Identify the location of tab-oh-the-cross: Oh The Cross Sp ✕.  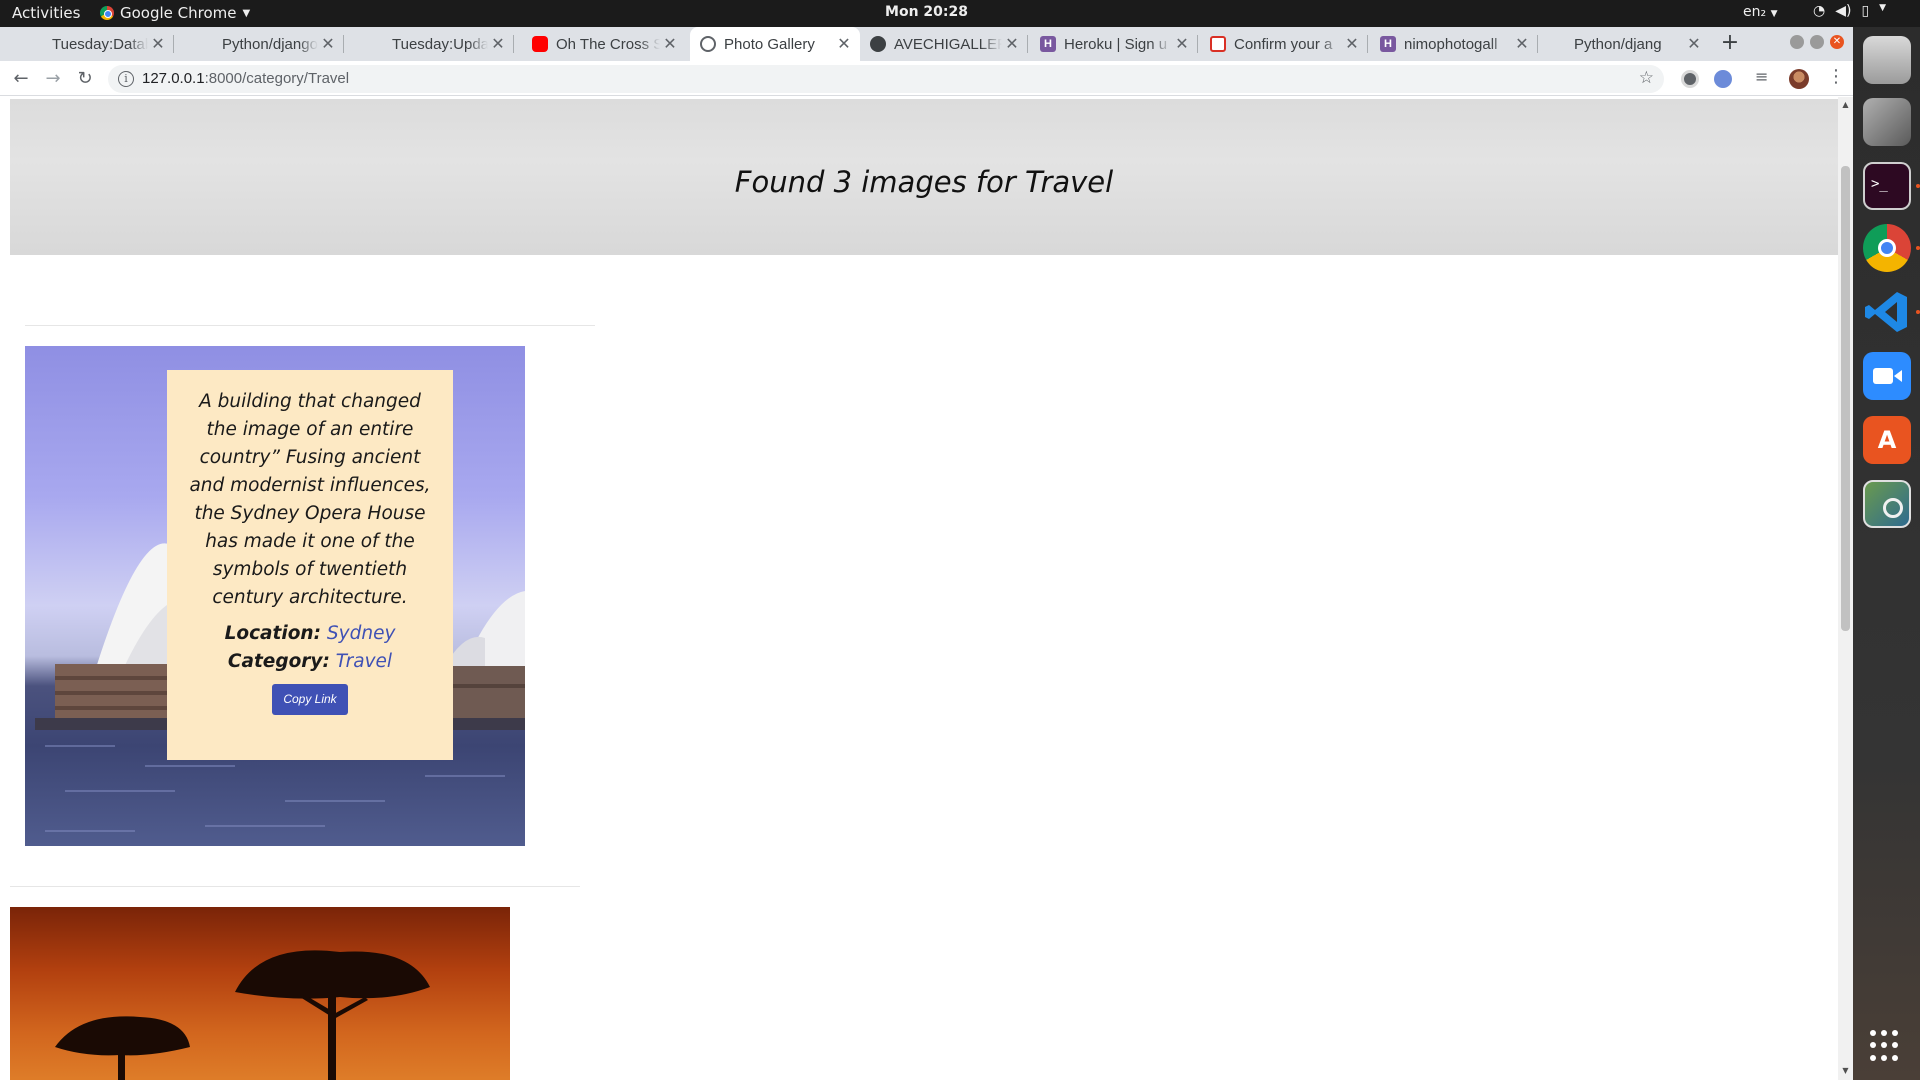
(604, 44).